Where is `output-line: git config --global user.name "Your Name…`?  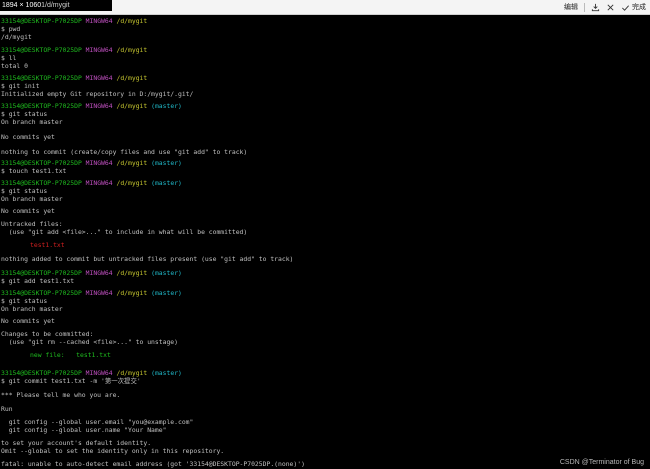 output-line: git config --global user.name "Your Name… is located at coordinates (84, 430).